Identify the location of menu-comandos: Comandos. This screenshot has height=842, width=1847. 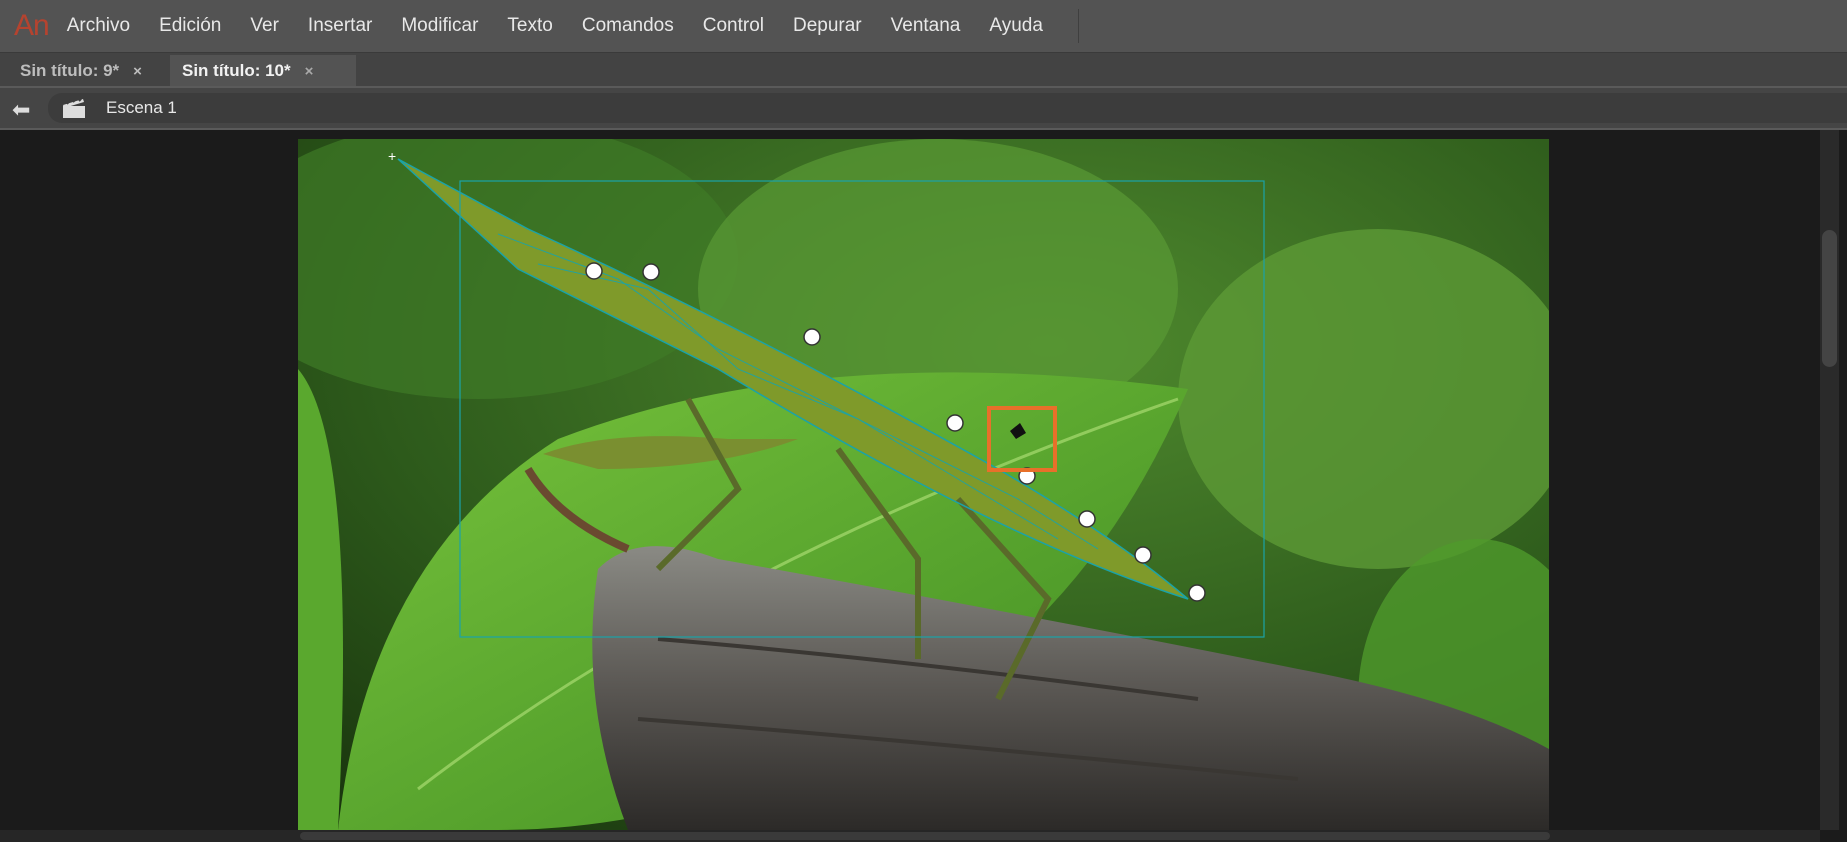
(628, 26).